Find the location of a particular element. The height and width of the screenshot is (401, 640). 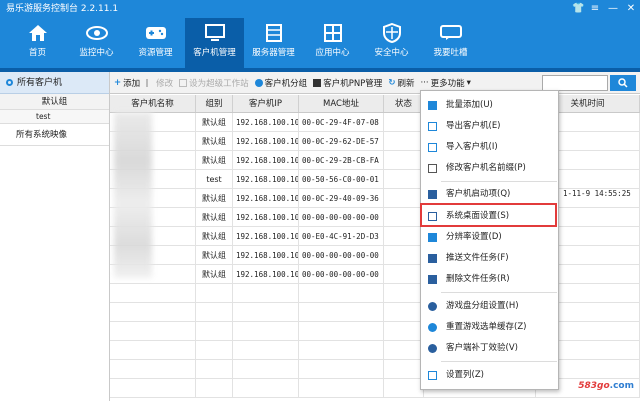

startup-icon is located at coordinates (432, 194).